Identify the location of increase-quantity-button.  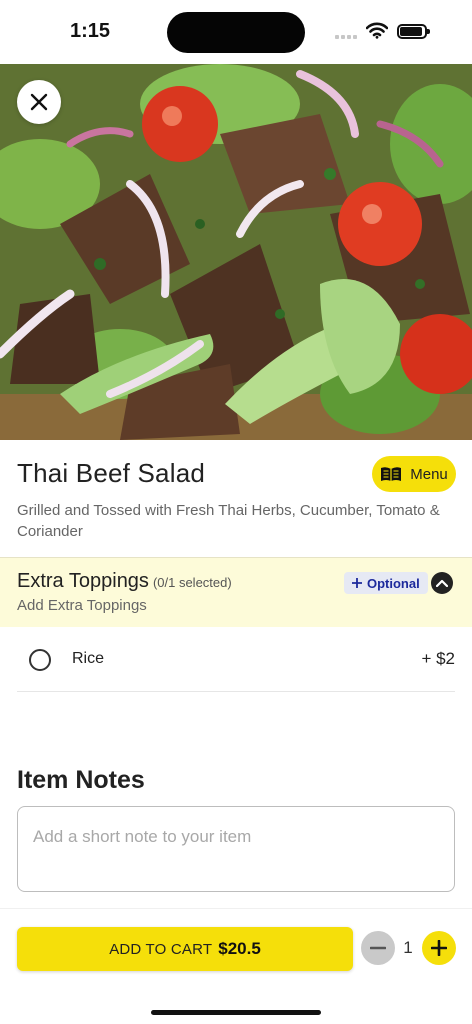
(439, 948).